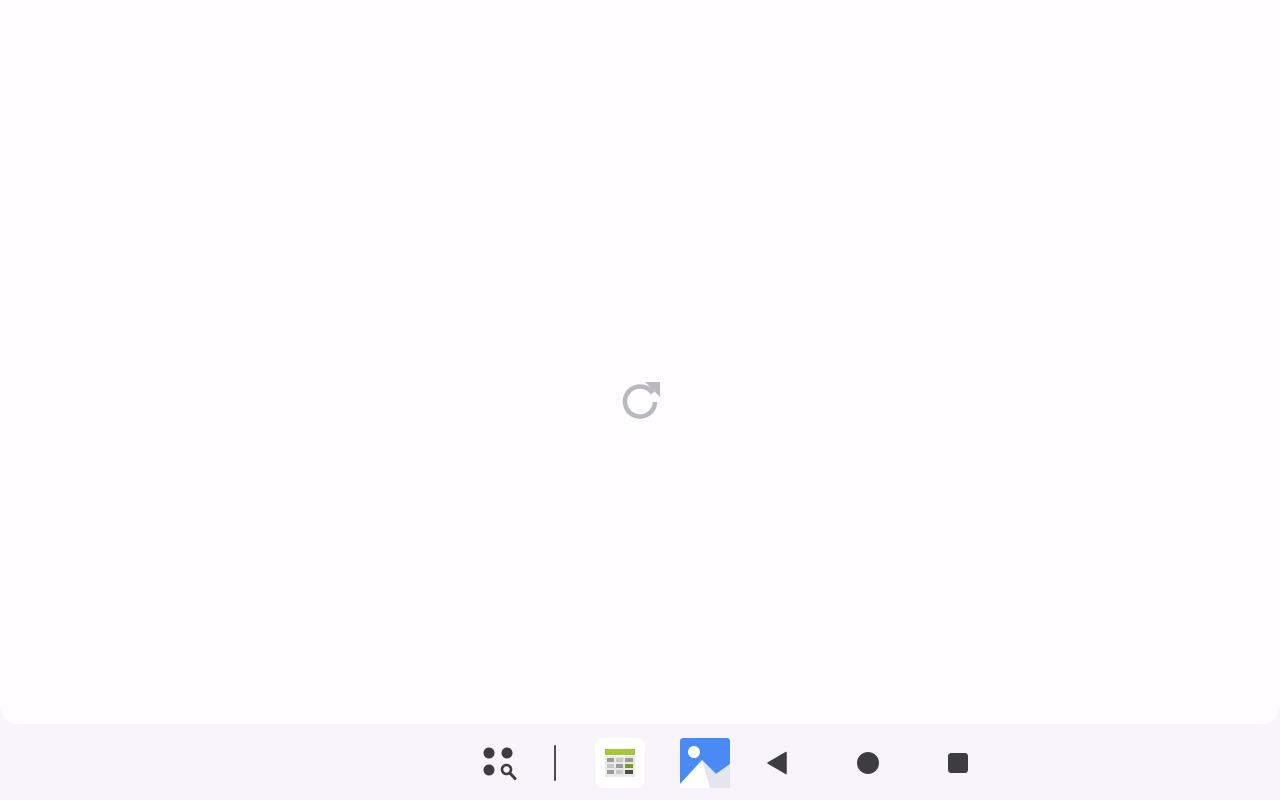 The image size is (1280, 800). I want to click on back-triangle-icon, so click(777, 763).